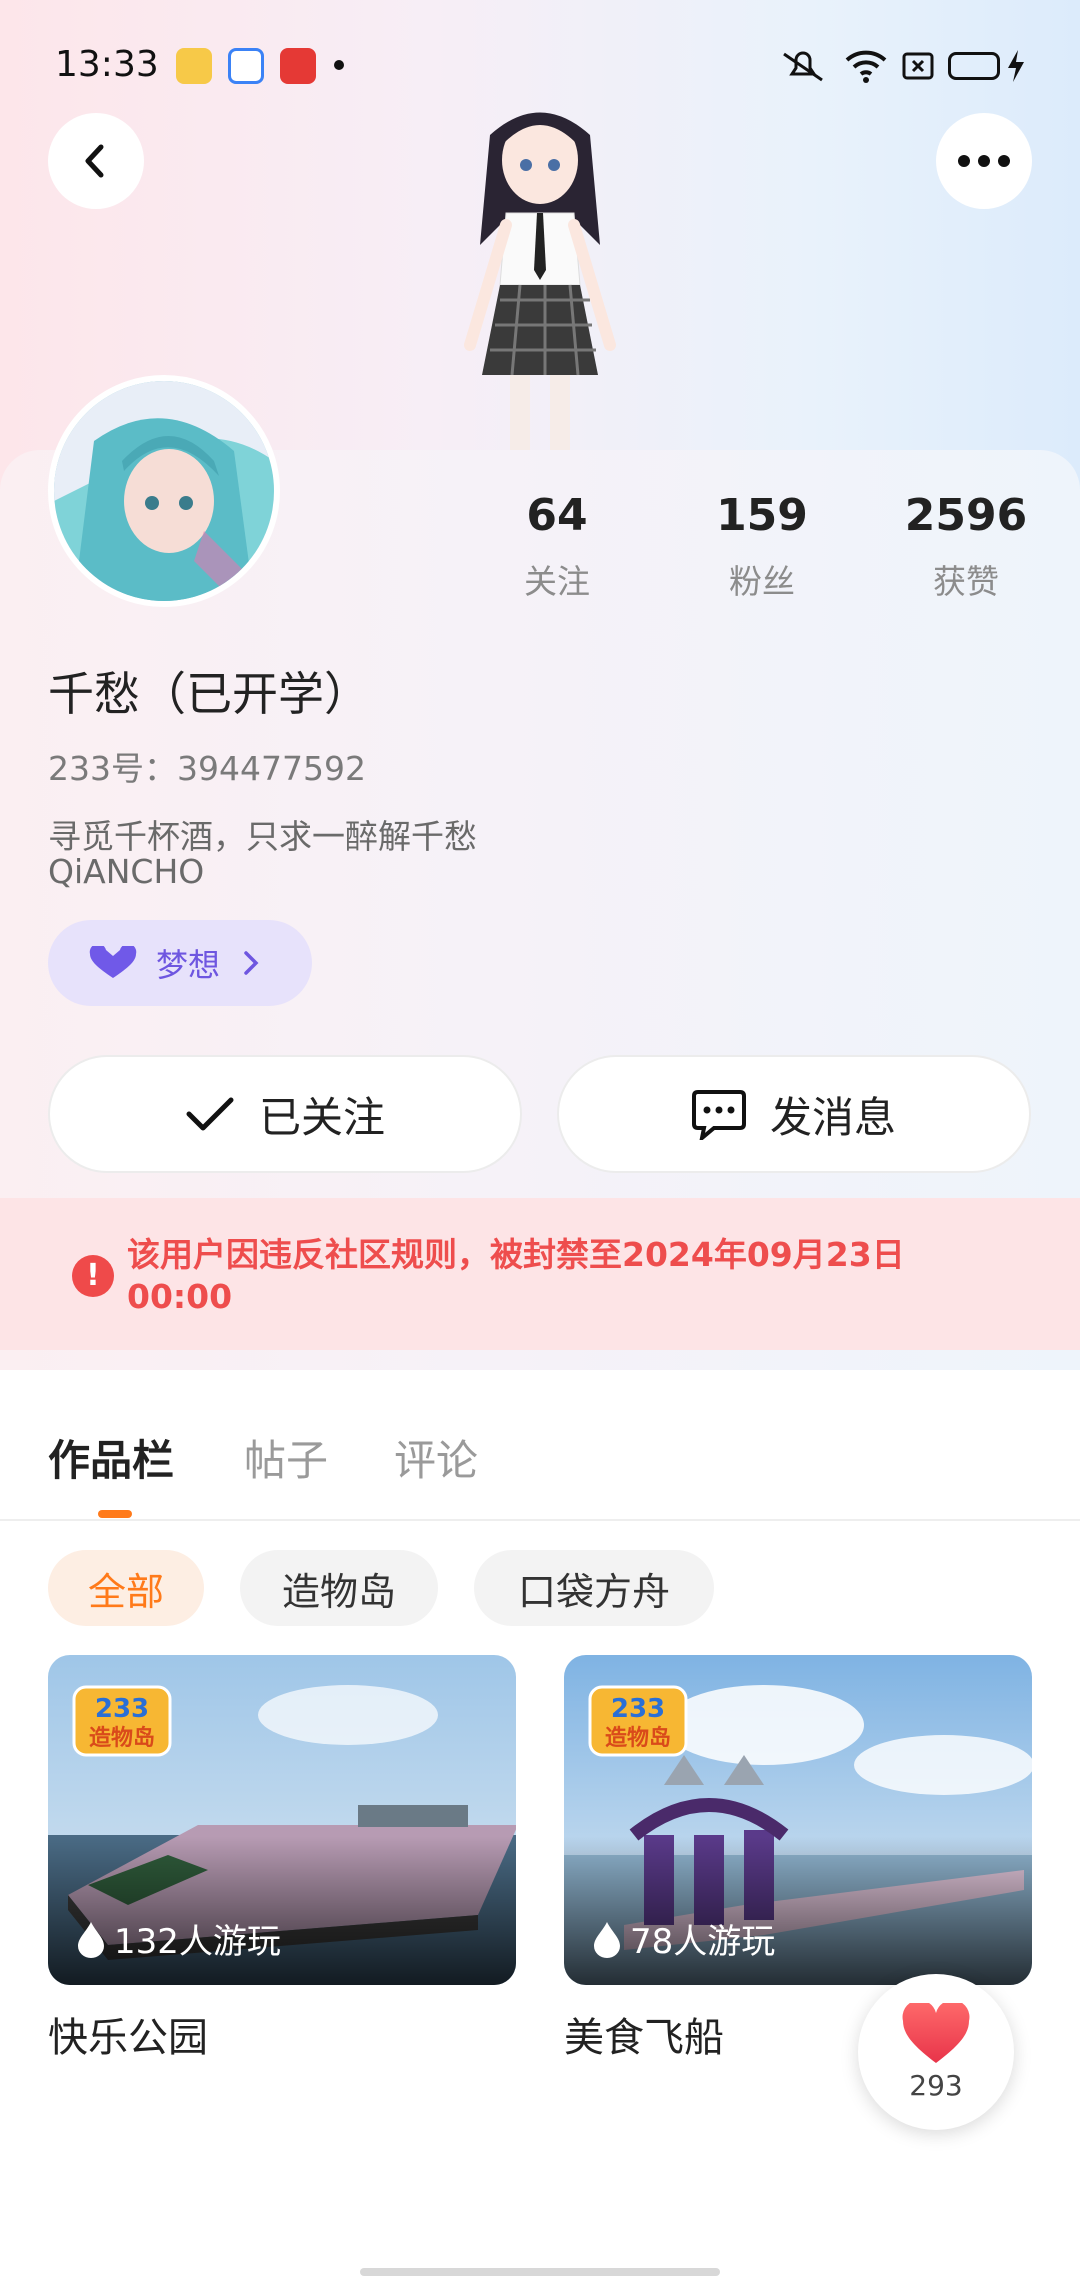 This screenshot has width=1080, height=2280. Describe the element at coordinates (194, 66) in the screenshot. I see `weibo-icon` at that location.